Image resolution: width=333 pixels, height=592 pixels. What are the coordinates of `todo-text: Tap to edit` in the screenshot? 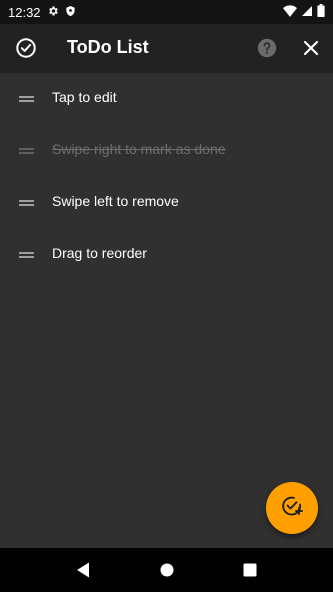 It's located at (84, 97).